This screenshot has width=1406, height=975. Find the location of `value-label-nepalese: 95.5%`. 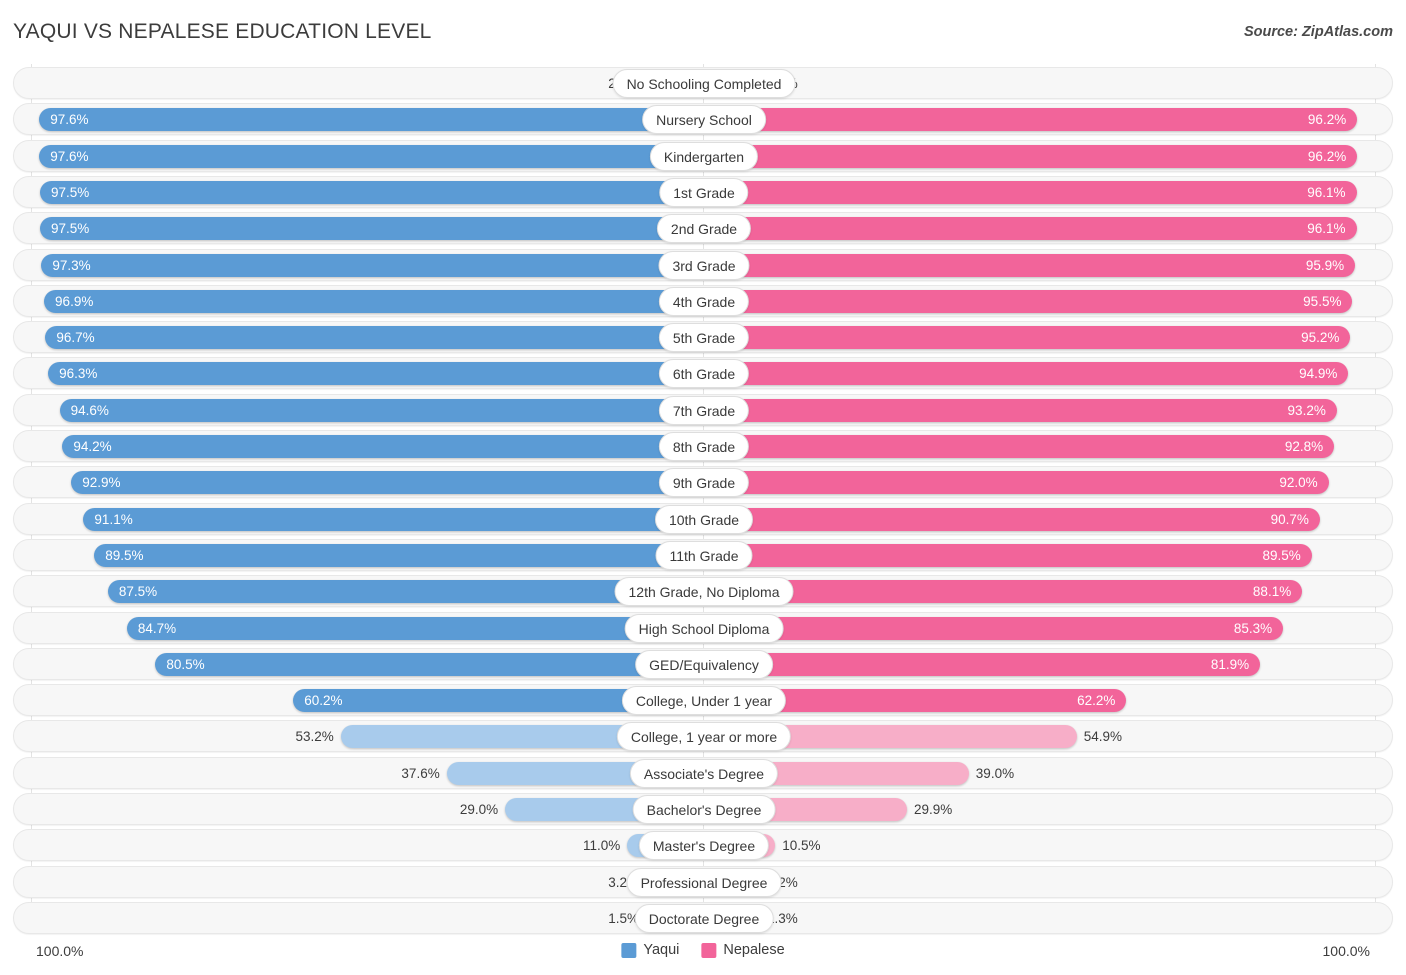

value-label-nepalese: 95.5% is located at coordinates (1322, 301).